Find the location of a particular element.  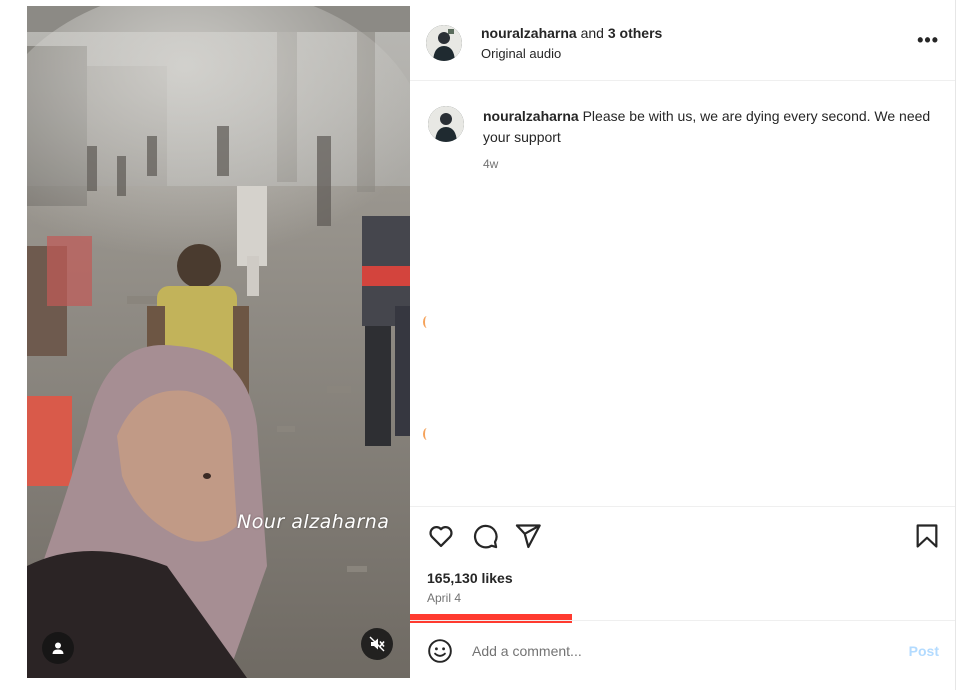

comment-input is located at coordinates (672, 651).